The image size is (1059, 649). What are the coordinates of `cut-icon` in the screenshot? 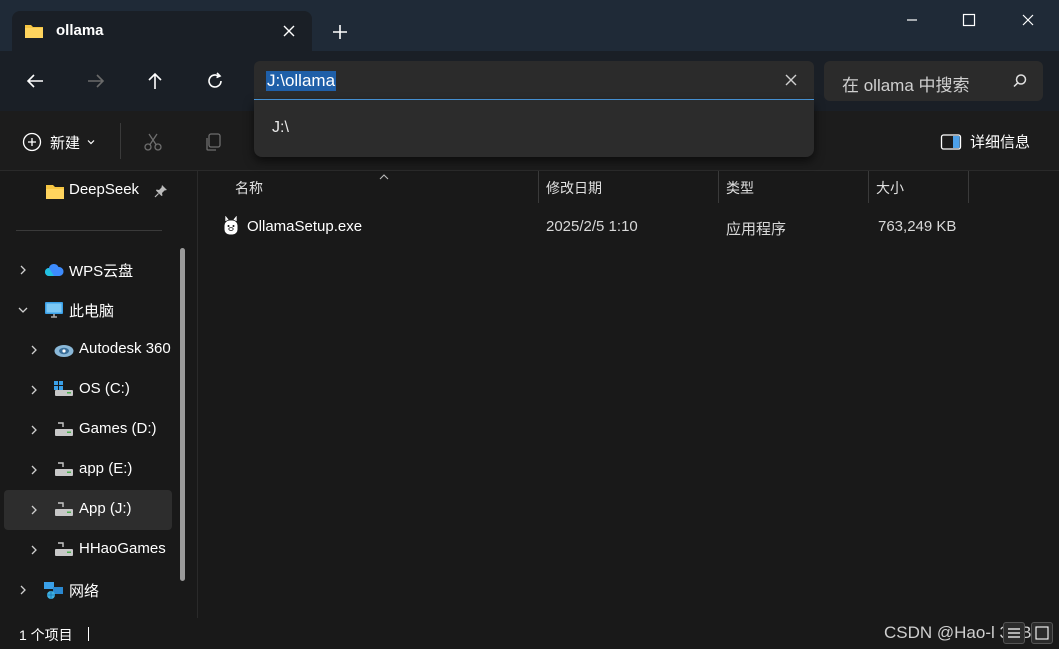 It's located at (153, 142).